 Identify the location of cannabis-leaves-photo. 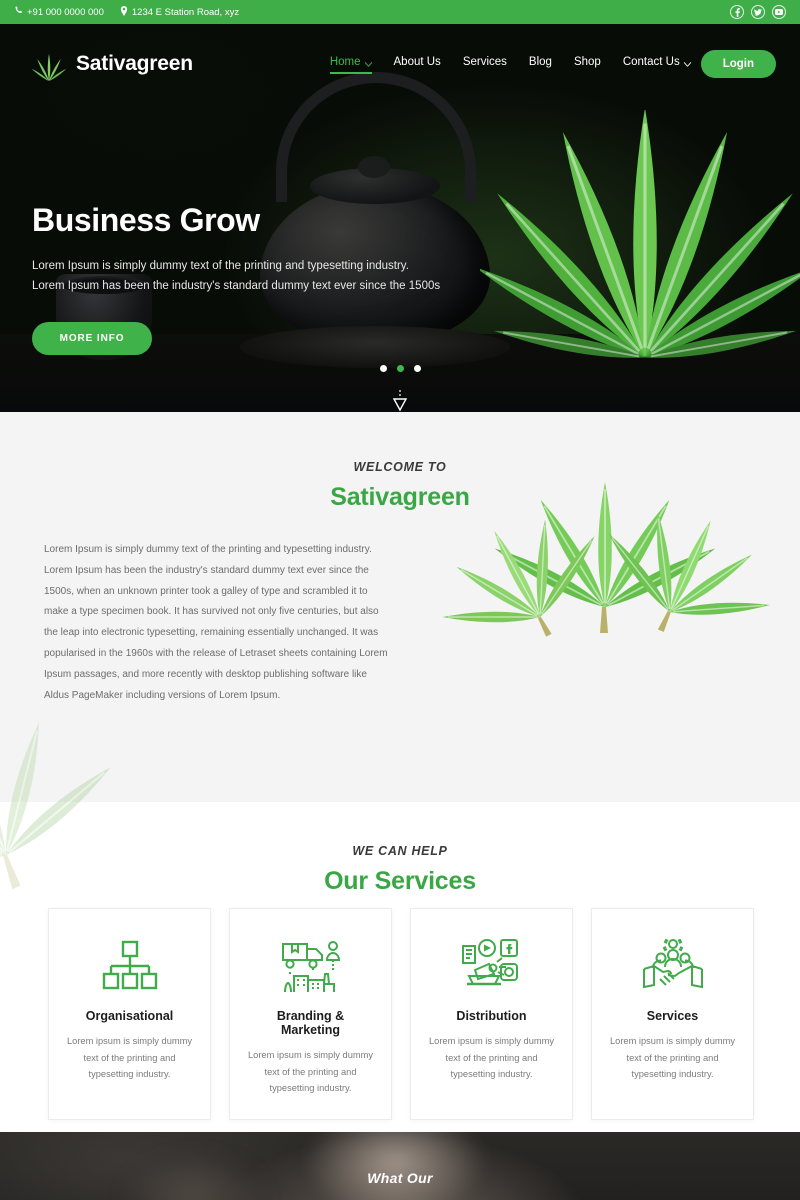
(600, 547).